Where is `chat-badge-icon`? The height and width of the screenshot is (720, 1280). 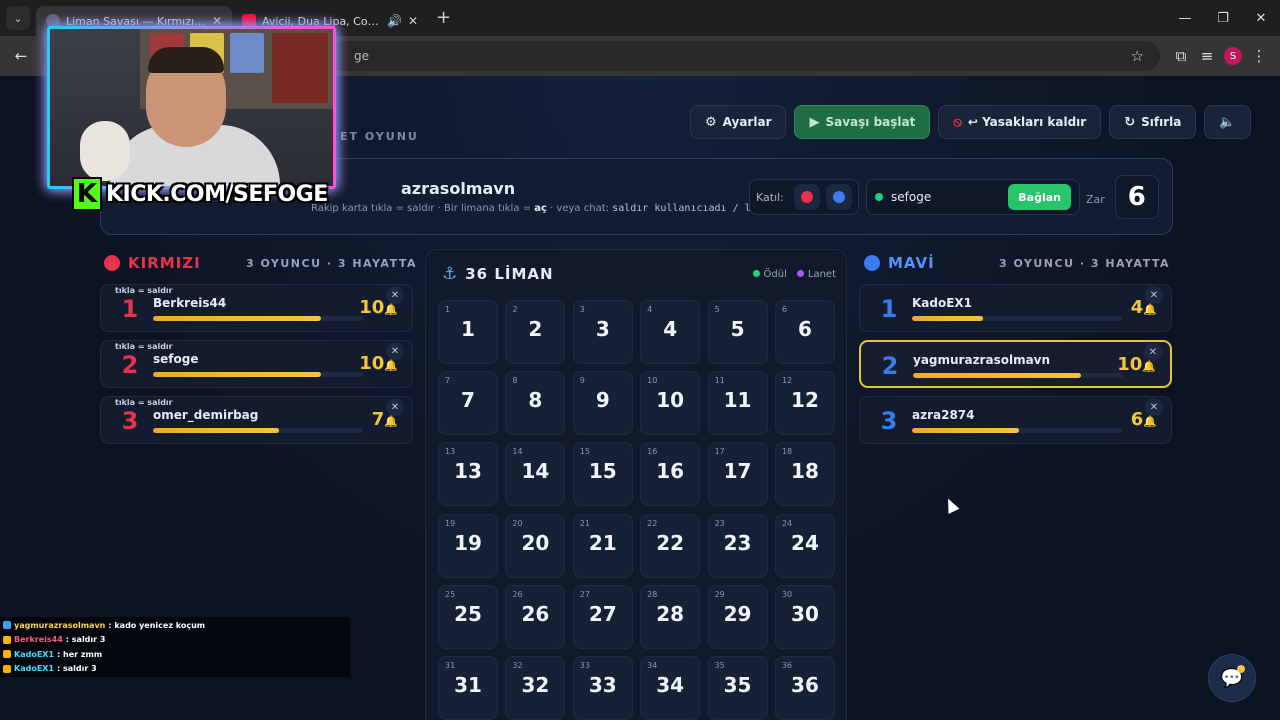
chat-badge-icon is located at coordinates (7, 625).